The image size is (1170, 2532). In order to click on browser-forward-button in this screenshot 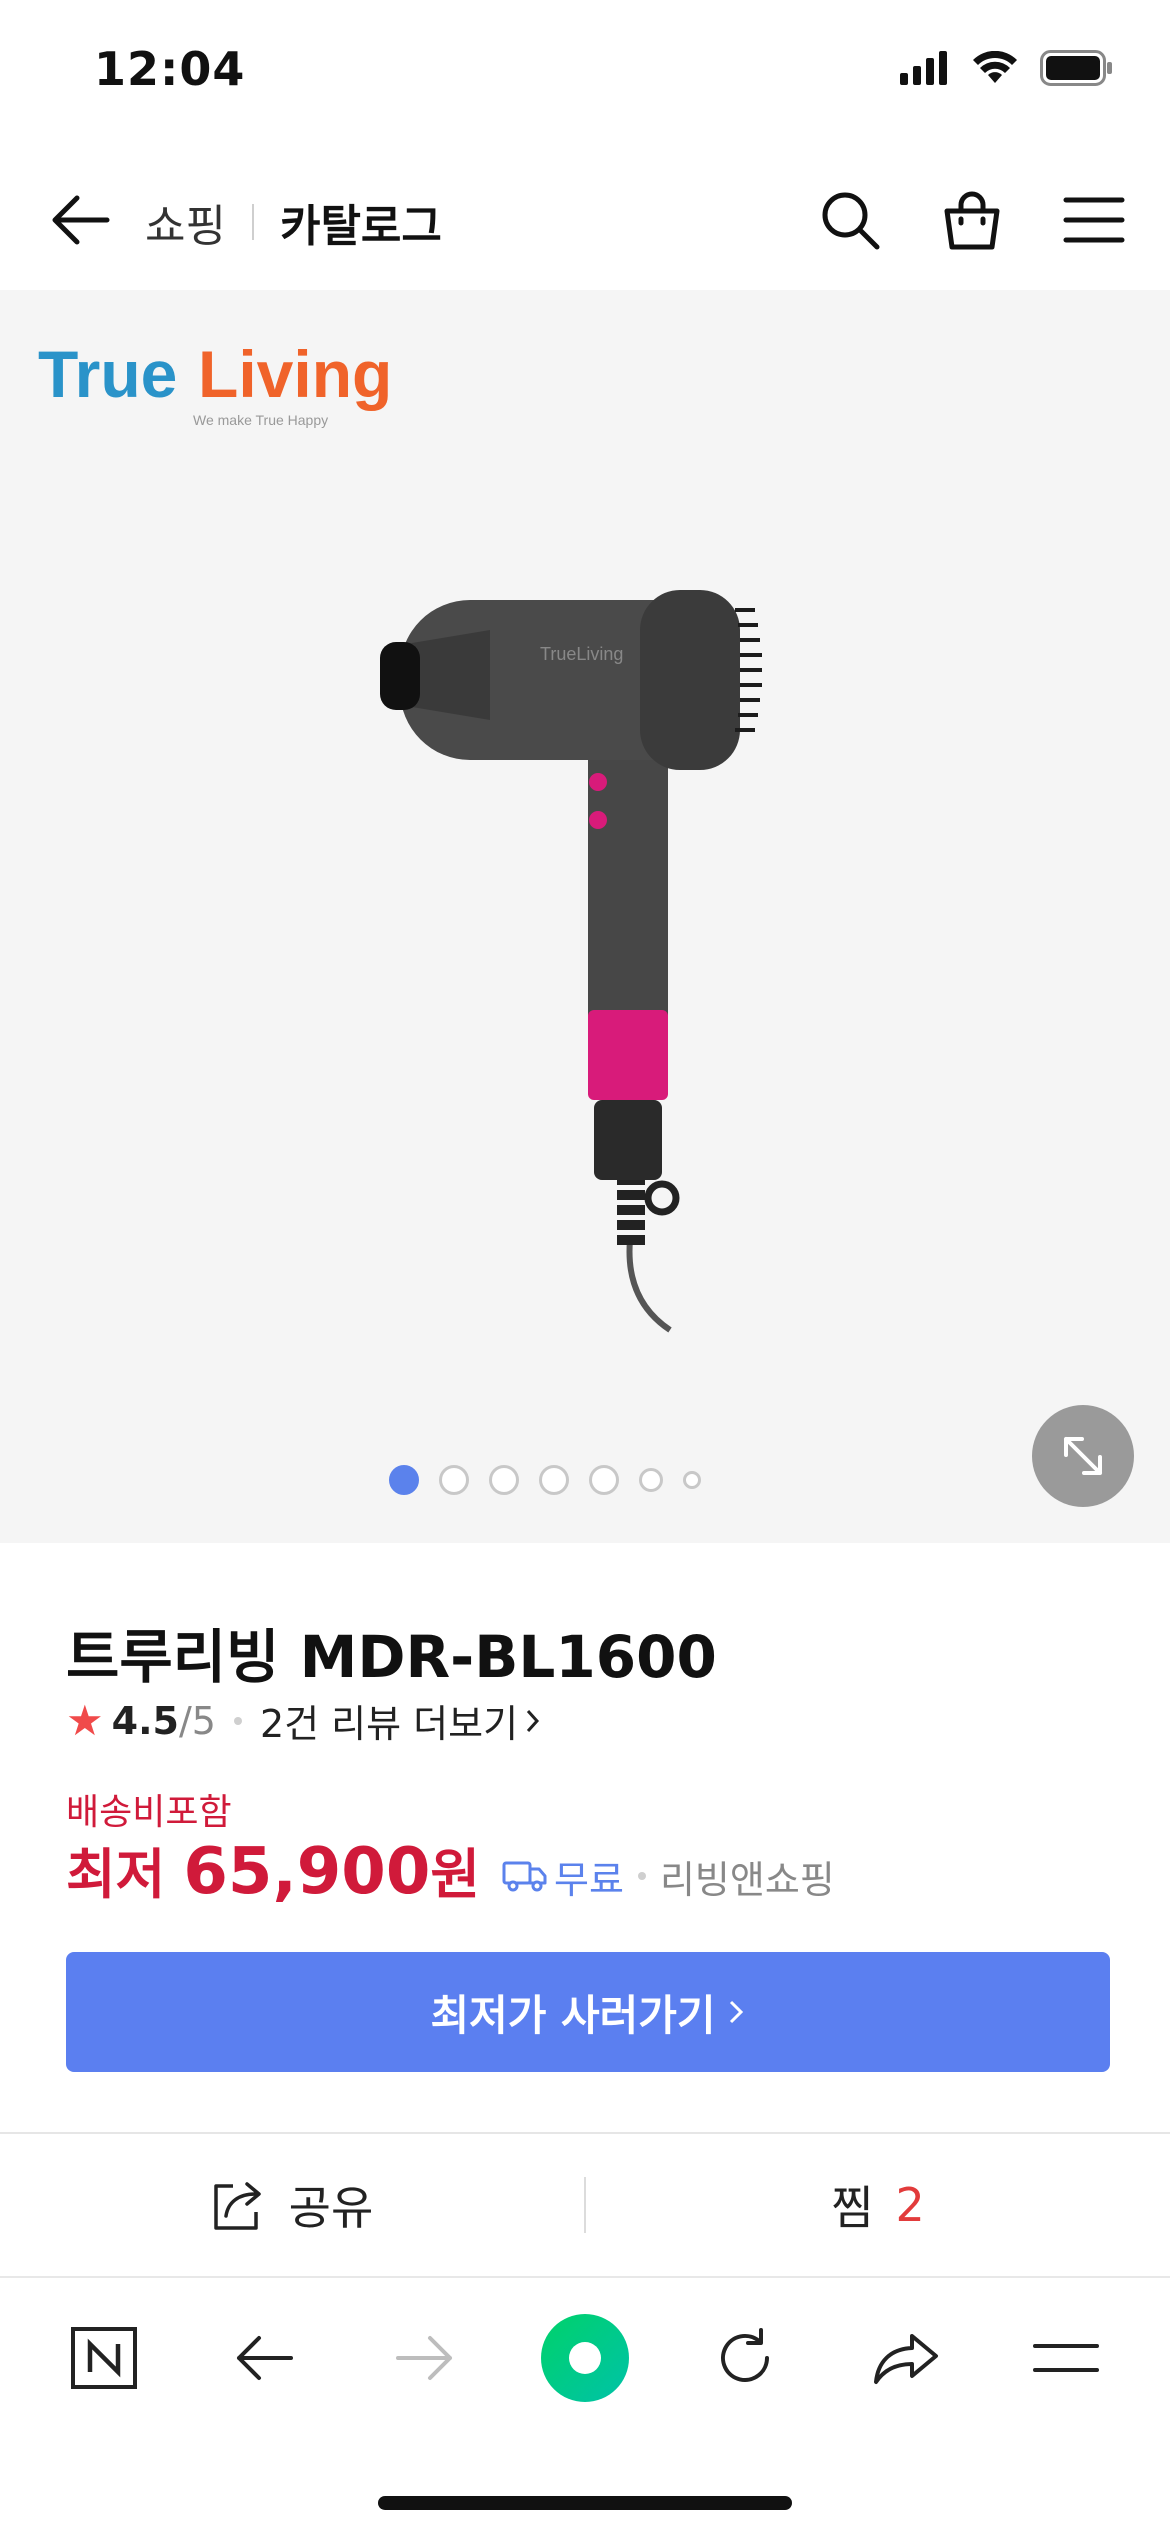, I will do `click(425, 2358)`.